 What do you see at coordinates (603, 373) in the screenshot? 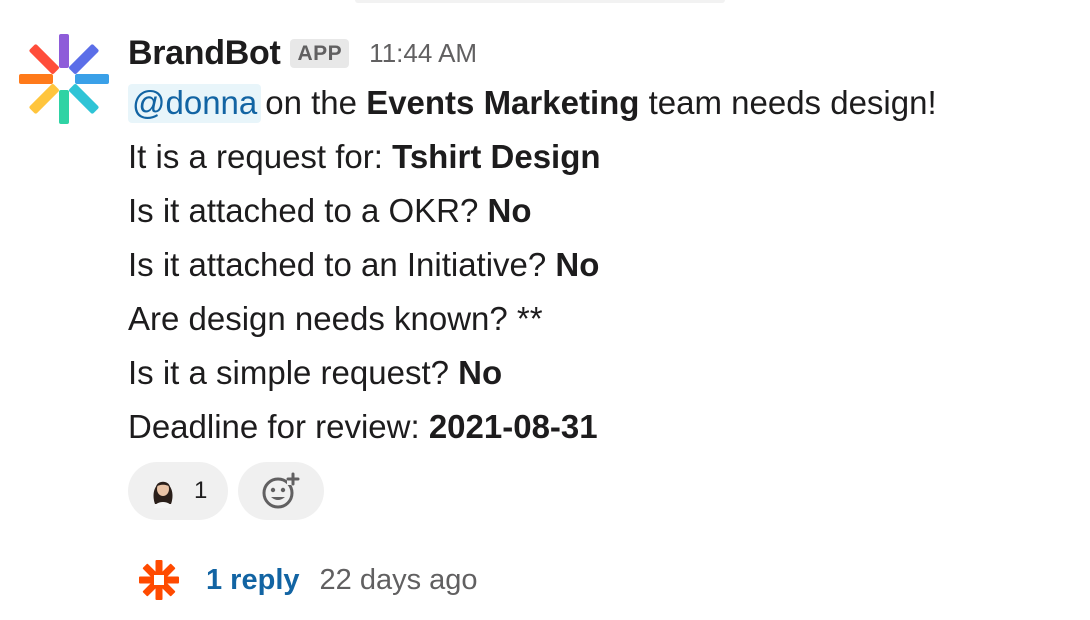
I see `field-simple-request: Is it a simple request? No` at bounding box center [603, 373].